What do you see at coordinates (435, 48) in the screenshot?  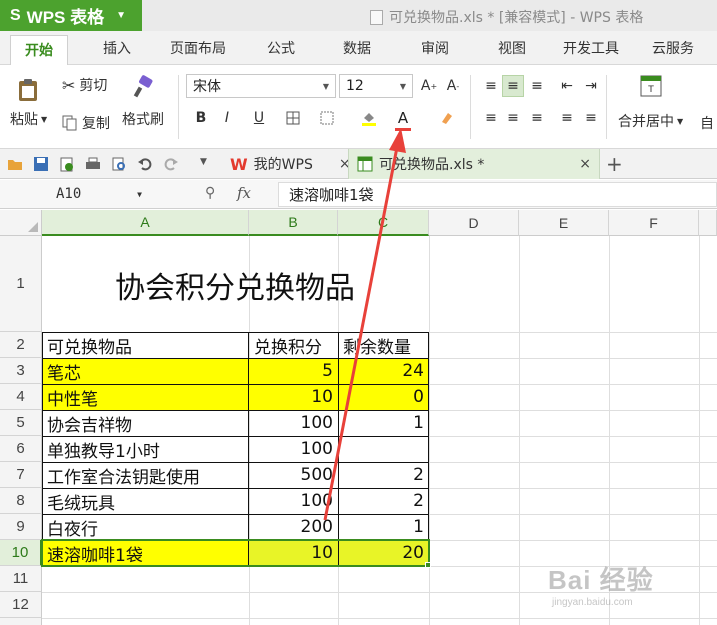 I see `tab-review: 审阅` at bounding box center [435, 48].